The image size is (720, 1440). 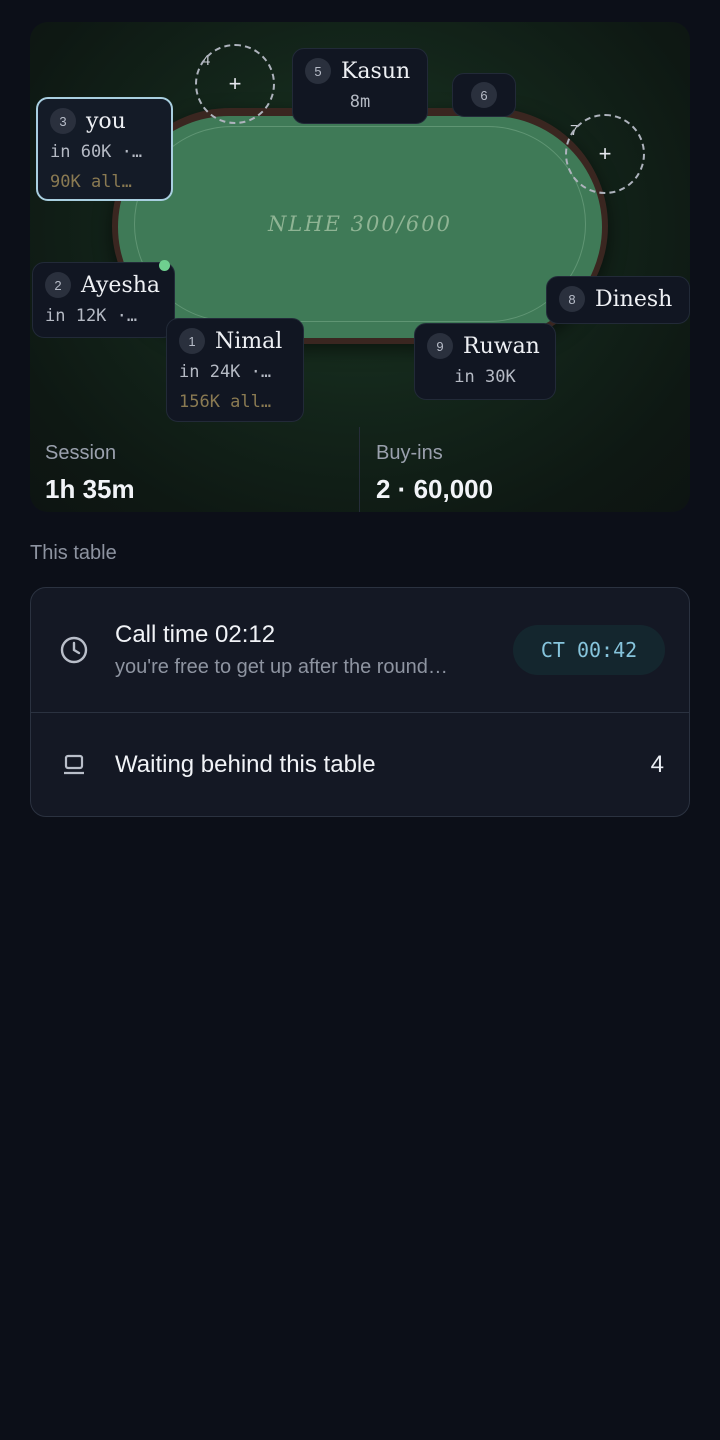 What do you see at coordinates (106, 121) in the screenshot?
I see `seat-player-name: you` at bounding box center [106, 121].